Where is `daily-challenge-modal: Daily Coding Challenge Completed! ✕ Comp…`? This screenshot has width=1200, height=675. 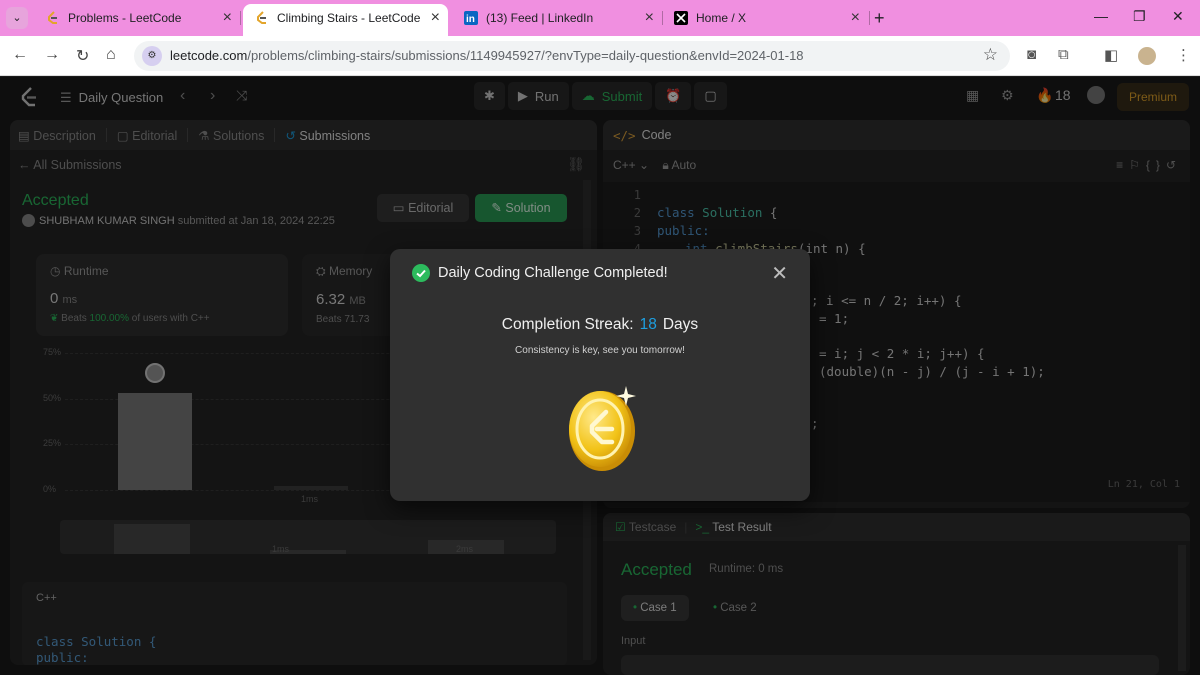 daily-challenge-modal: Daily Coding Challenge Completed! ✕ Comp… is located at coordinates (600, 375).